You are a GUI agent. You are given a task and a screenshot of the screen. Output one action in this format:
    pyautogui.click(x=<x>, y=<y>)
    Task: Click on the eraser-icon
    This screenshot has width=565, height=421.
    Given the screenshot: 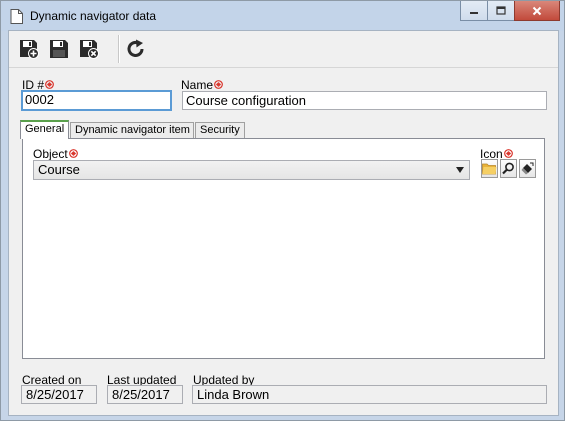 What is the action you would take?
    pyautogui.click(x=527, y=168)
    